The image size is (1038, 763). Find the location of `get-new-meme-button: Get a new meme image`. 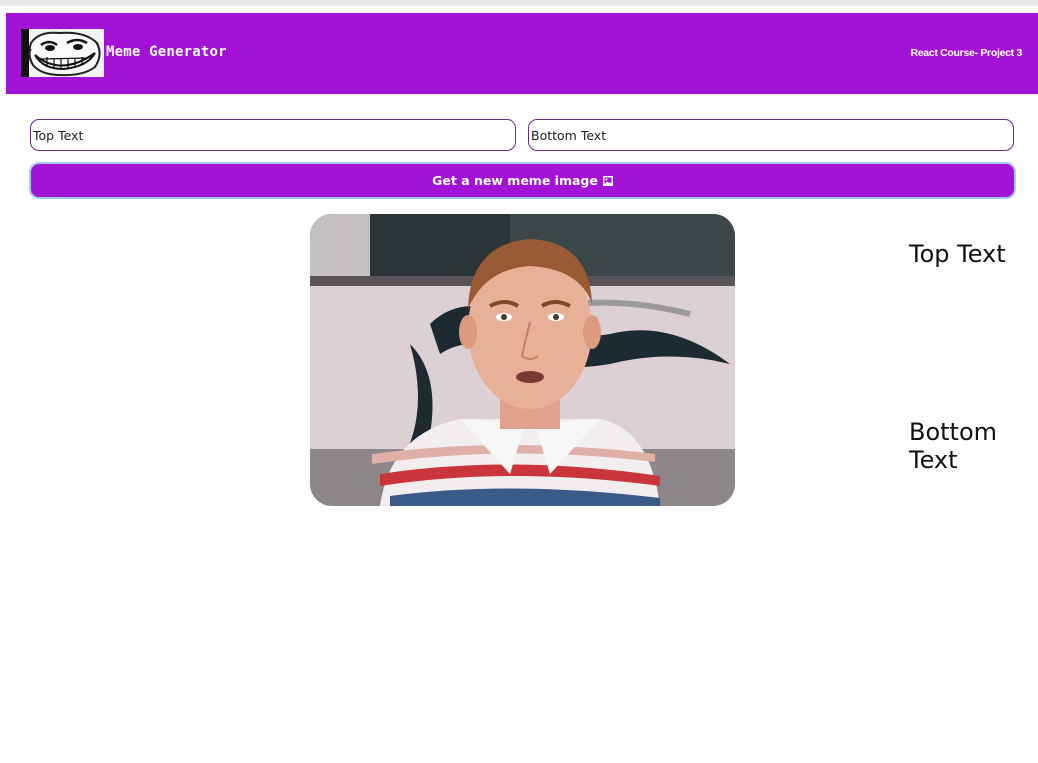

get-new-meme-button: Get a new meme image is located at coordinates (522, 180).